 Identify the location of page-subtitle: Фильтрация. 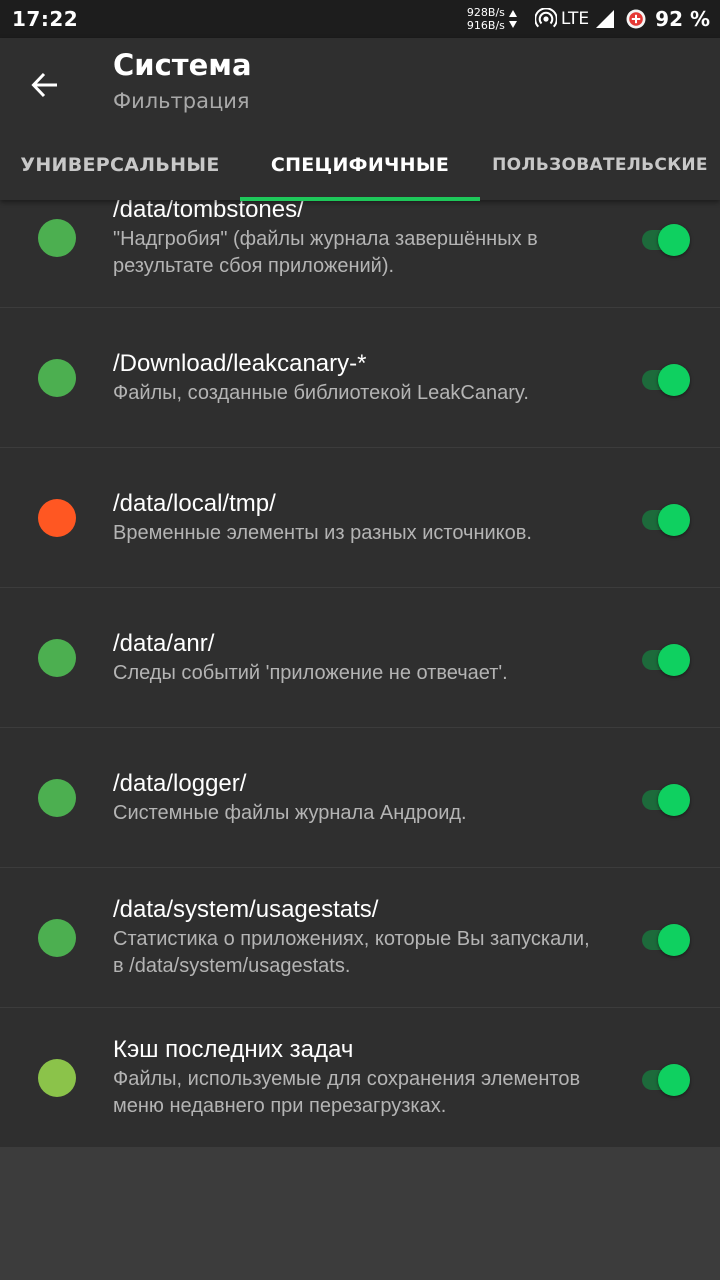
(181, 101).